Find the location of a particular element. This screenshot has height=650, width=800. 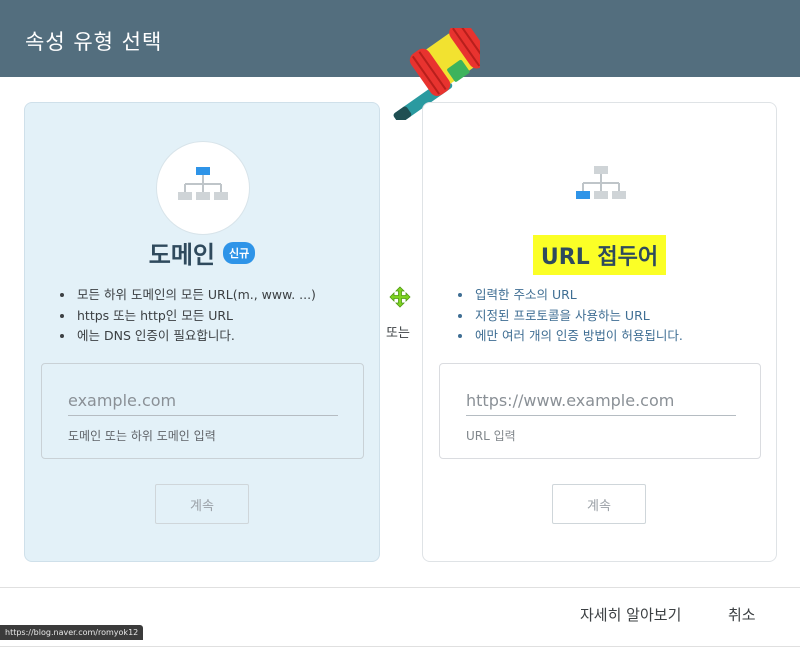

domain-continue-button: 계속 is located at coordinates (202, 504).